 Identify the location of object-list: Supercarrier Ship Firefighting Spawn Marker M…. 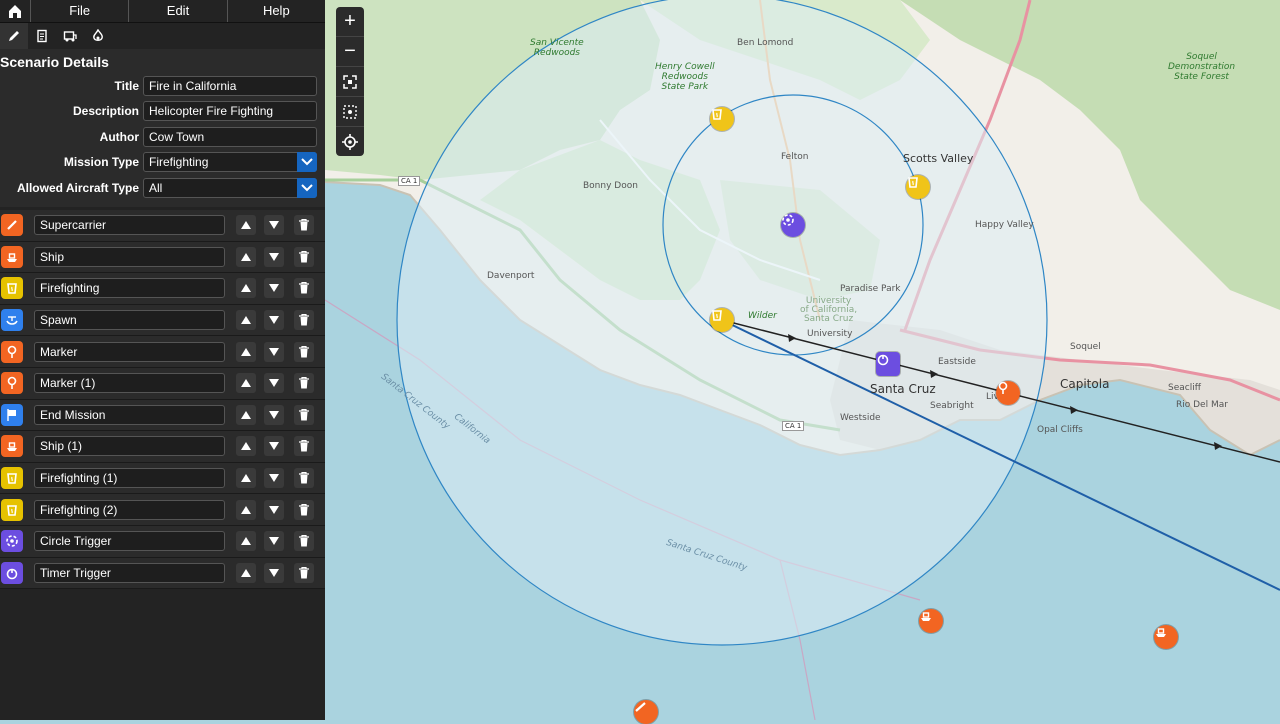
(162, 400).